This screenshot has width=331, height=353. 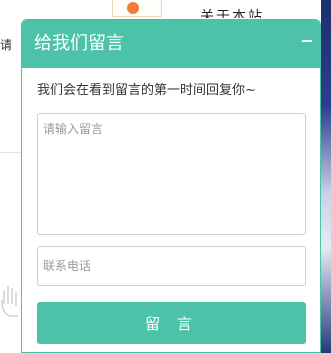 I want to click on background-image, so click(x=326, y=176).